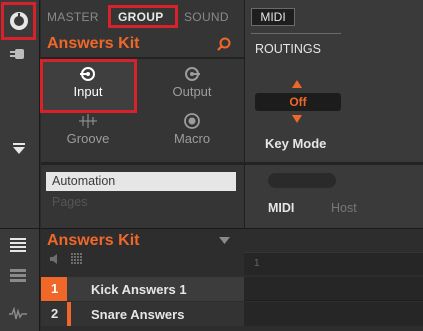 This screenshot has width=423, height=331. I want to click on waveform-icon, so click(18, 313).